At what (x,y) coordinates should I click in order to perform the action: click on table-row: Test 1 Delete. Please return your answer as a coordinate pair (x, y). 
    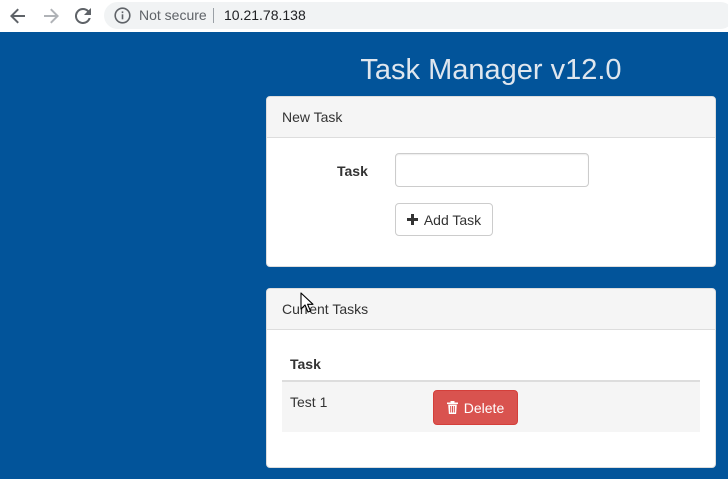
    Looking at the image, I should click on (491, 407).